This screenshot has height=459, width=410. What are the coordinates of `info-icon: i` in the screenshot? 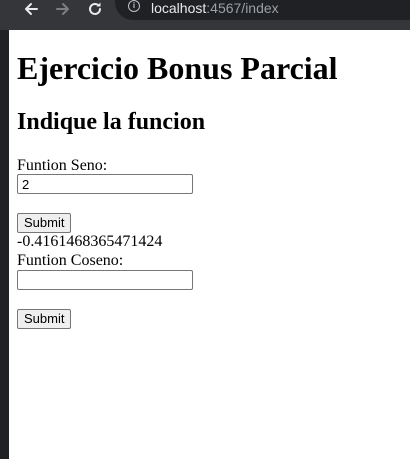 It's located at (134, 6).